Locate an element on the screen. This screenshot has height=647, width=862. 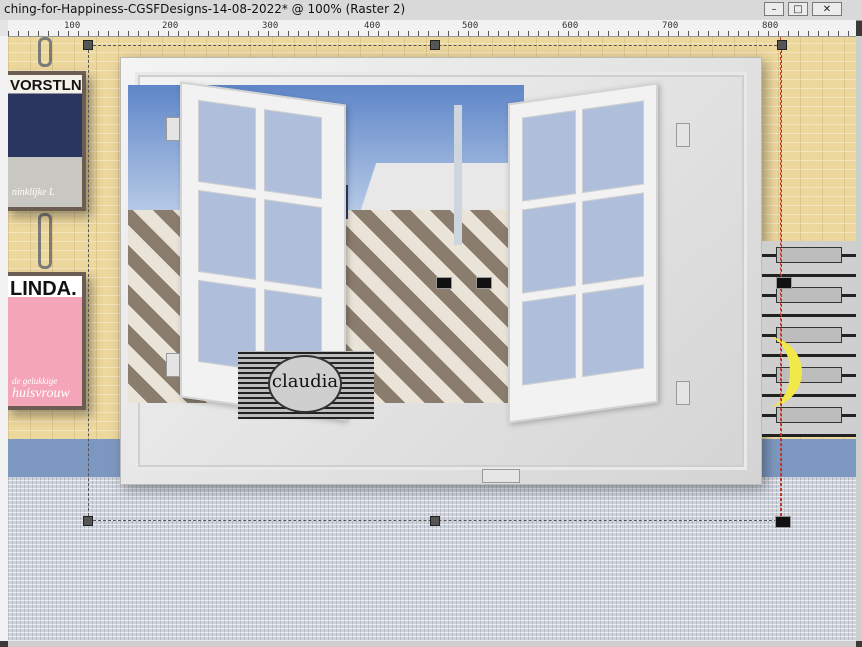
magazine-cover-2: LINDA. de gelukkige huisvrouw is located at coordinates (47, 341).